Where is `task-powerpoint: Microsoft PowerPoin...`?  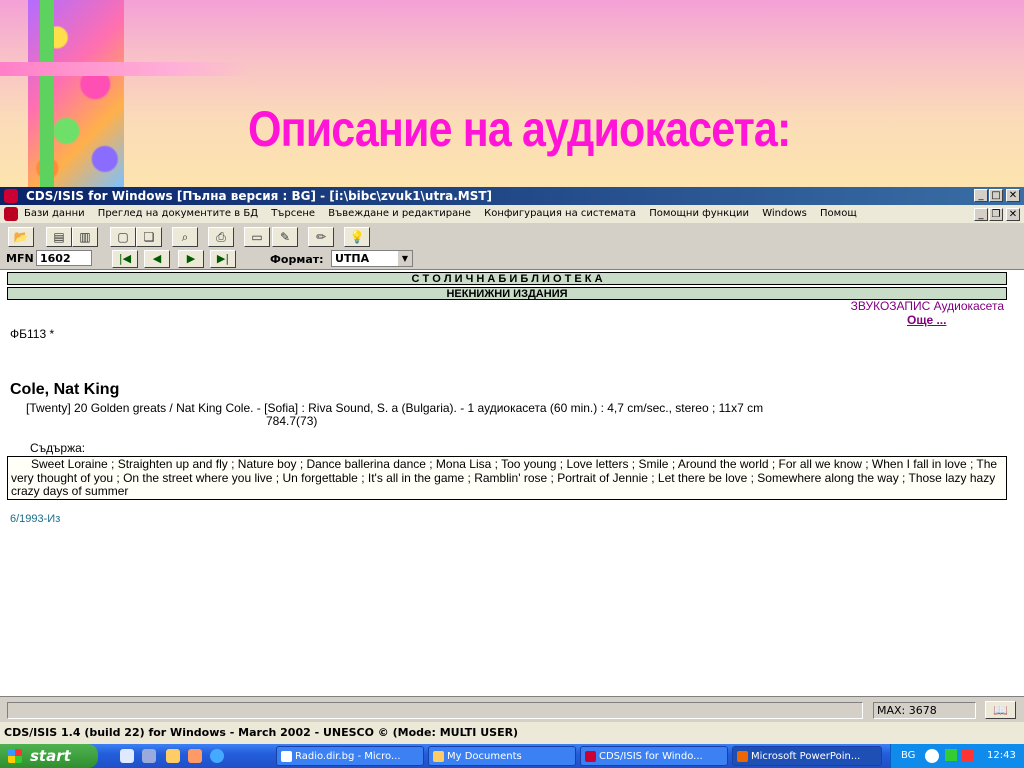 task-powerpoint: Microsoft PowerPoin... is located at coordinates (807, 756).